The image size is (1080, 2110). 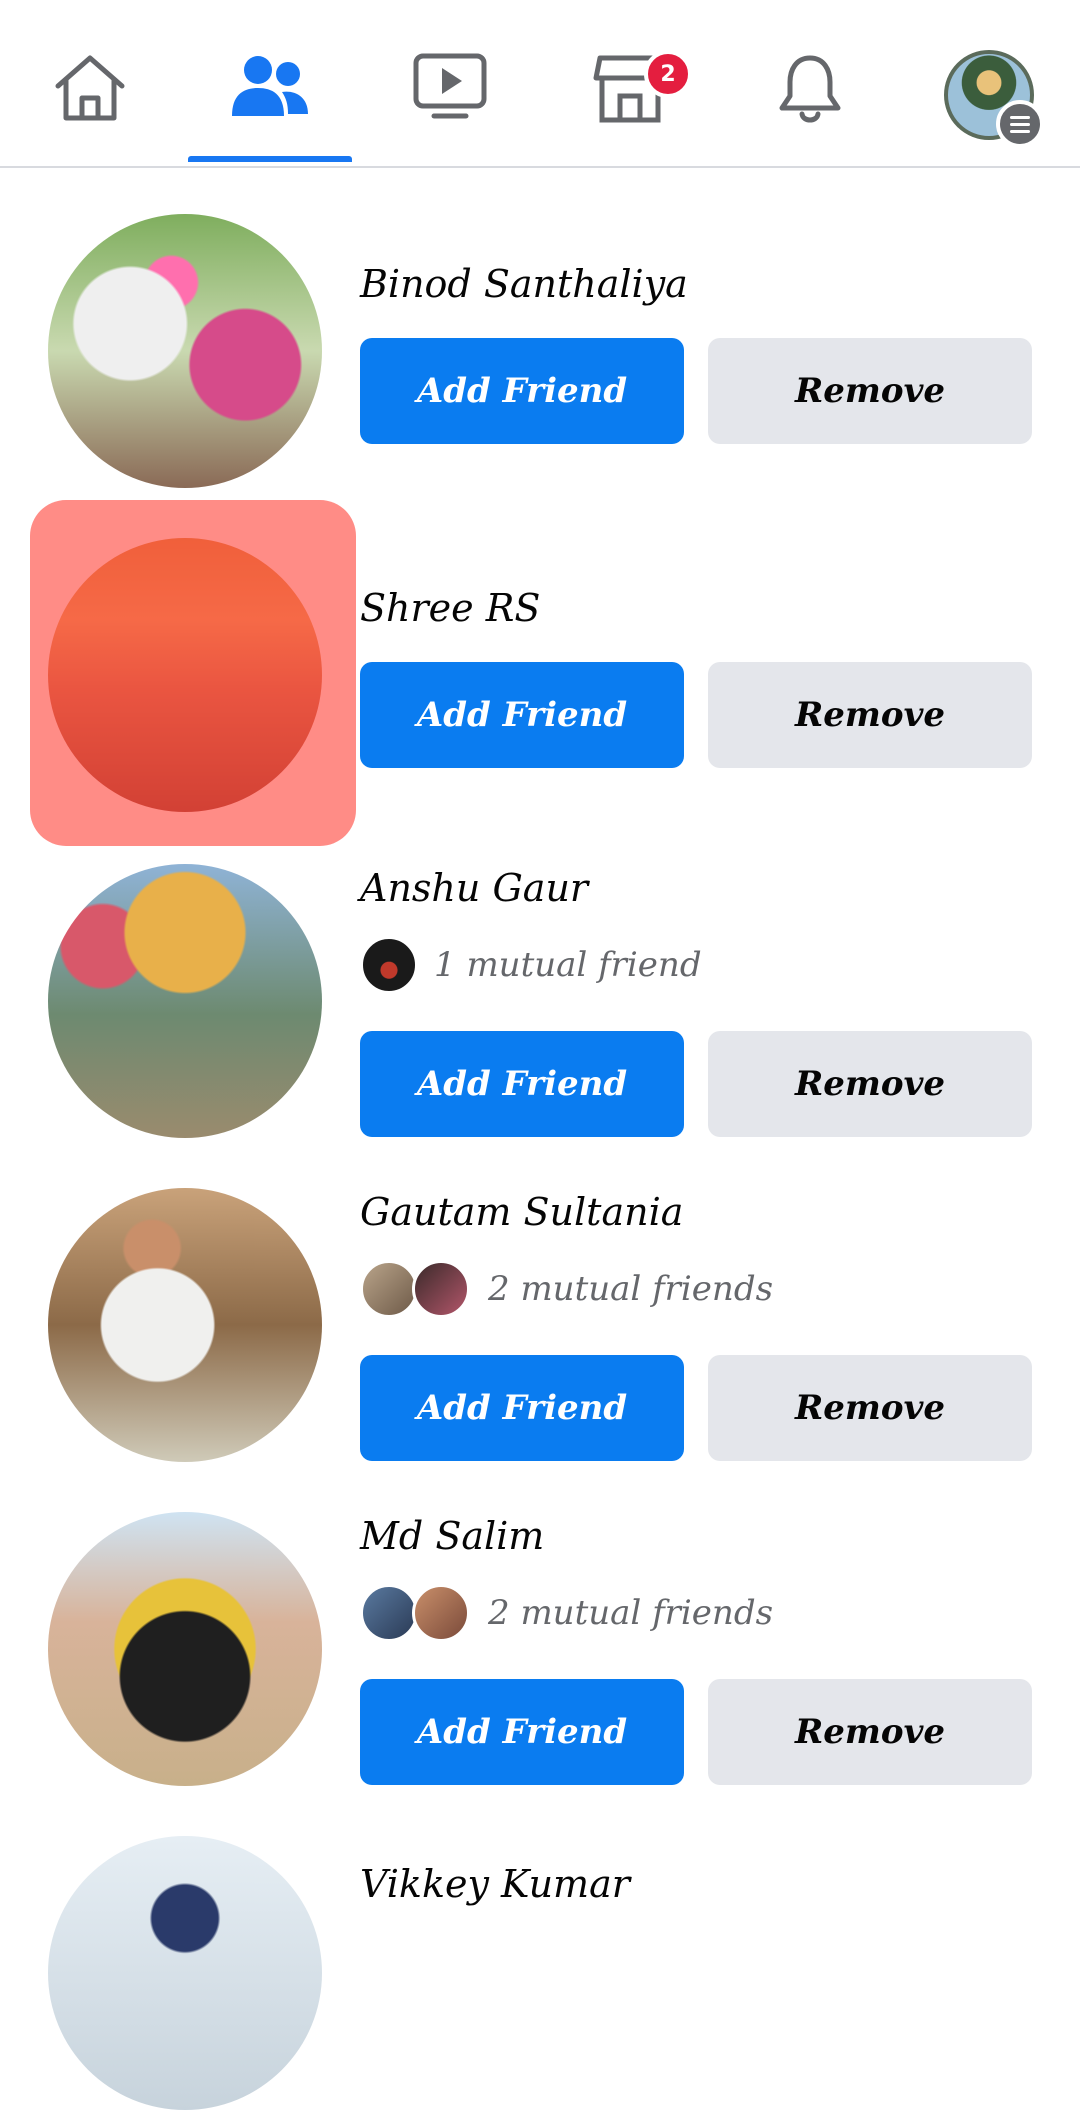 What do you see at coordinates (568, 965) in the screenshot?
I see `mutual-friends-label: 1 mutual friend` at bounding box center [568, 965].